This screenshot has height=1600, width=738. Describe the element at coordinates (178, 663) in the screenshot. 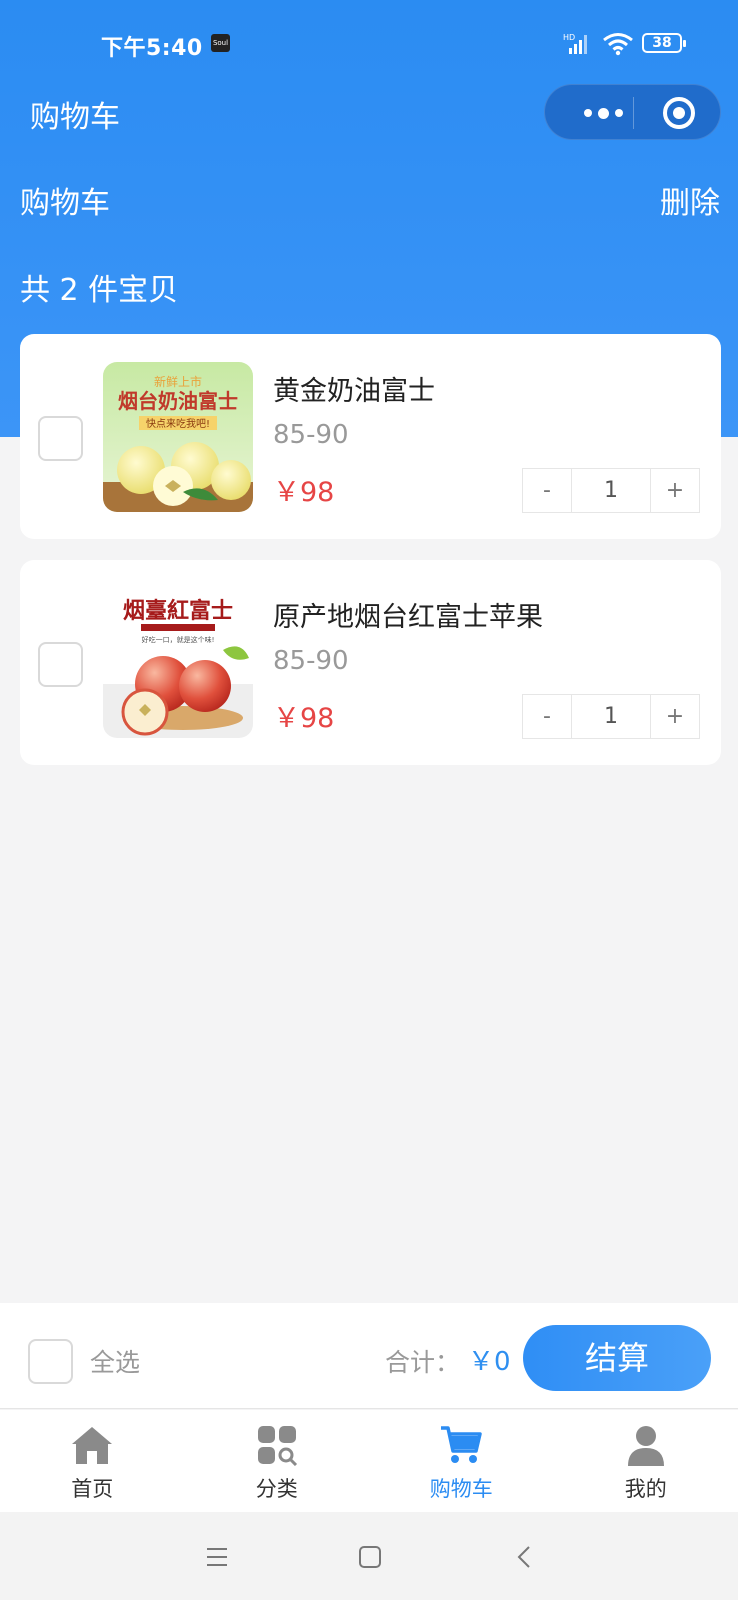

I see `product-image: 烟臺紅富士 好吃一口，就是这个味!` at that location.